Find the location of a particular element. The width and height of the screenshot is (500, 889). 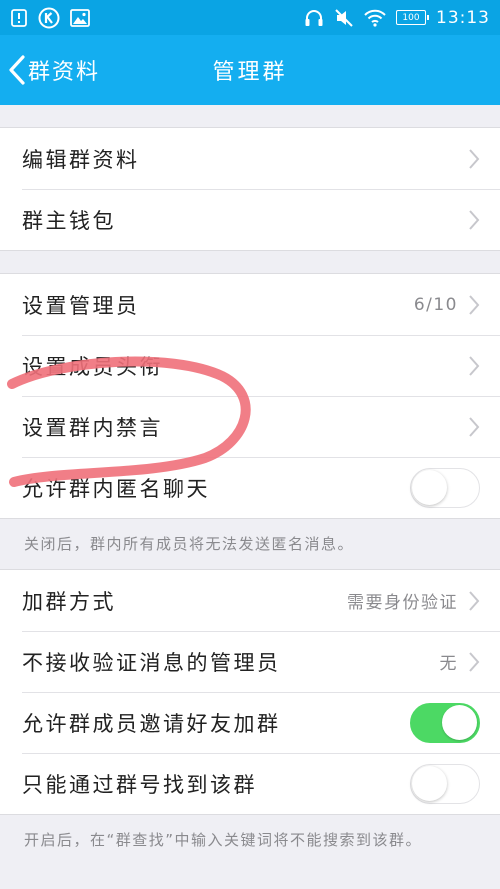

battery-level: 100 is located at coordinates (411, 17).